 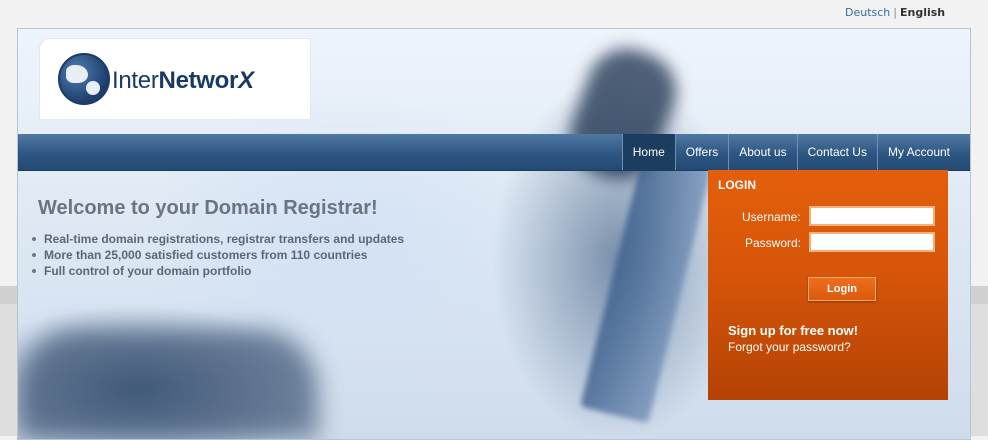 I want to click on login-button: Login, so click(x=842, y=289).